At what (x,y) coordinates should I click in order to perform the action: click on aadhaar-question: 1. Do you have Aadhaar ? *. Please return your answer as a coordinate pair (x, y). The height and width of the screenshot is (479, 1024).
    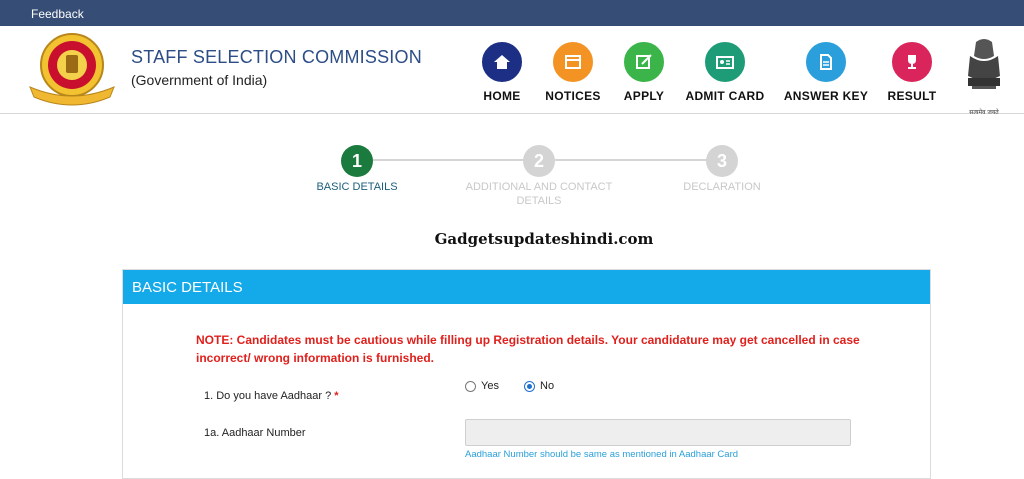
    Looking at the image, I should click on (271, 396).